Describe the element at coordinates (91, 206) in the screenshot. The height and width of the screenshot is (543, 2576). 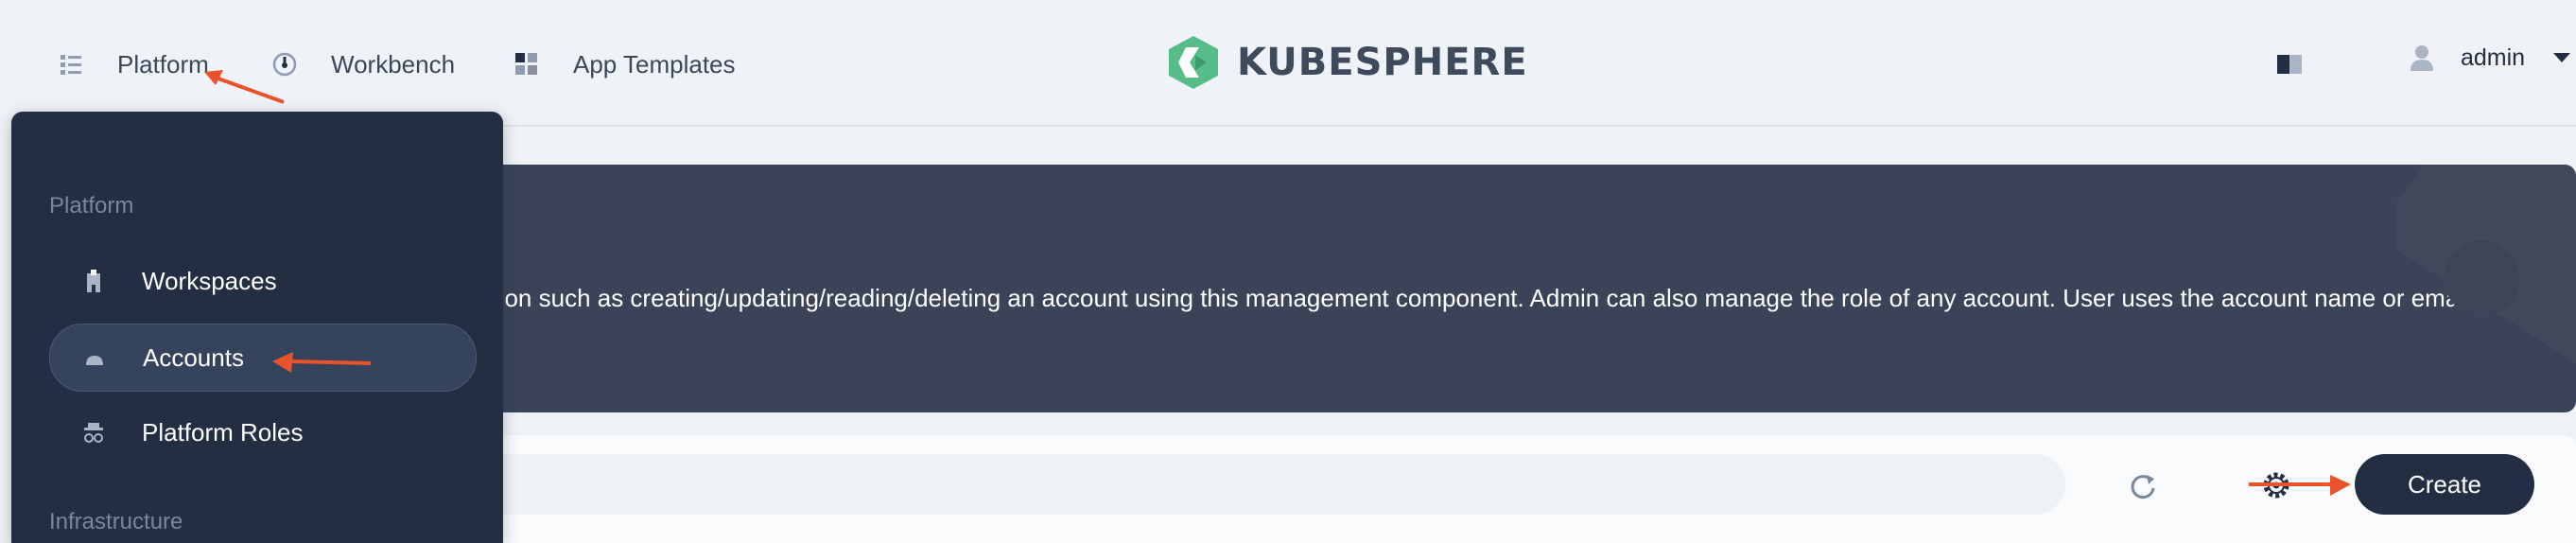
I see `section-title-platform: Platform` at that location.